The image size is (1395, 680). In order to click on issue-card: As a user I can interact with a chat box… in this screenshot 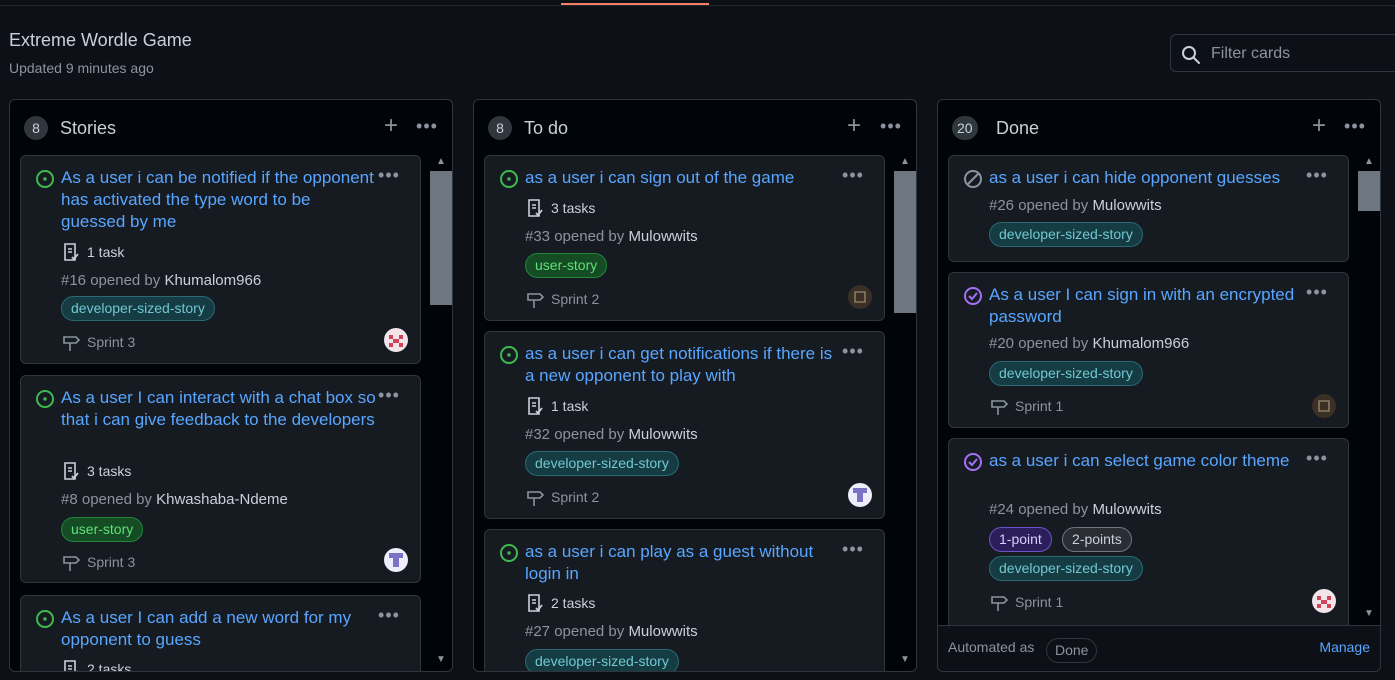, I will do `click(220, 479)`.